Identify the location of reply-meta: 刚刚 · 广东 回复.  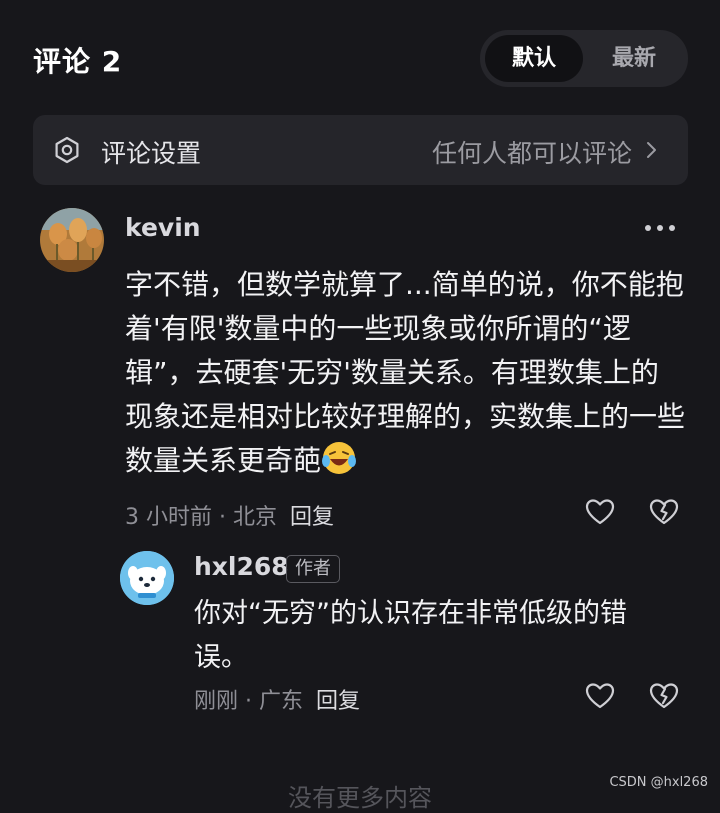
(277, 699).